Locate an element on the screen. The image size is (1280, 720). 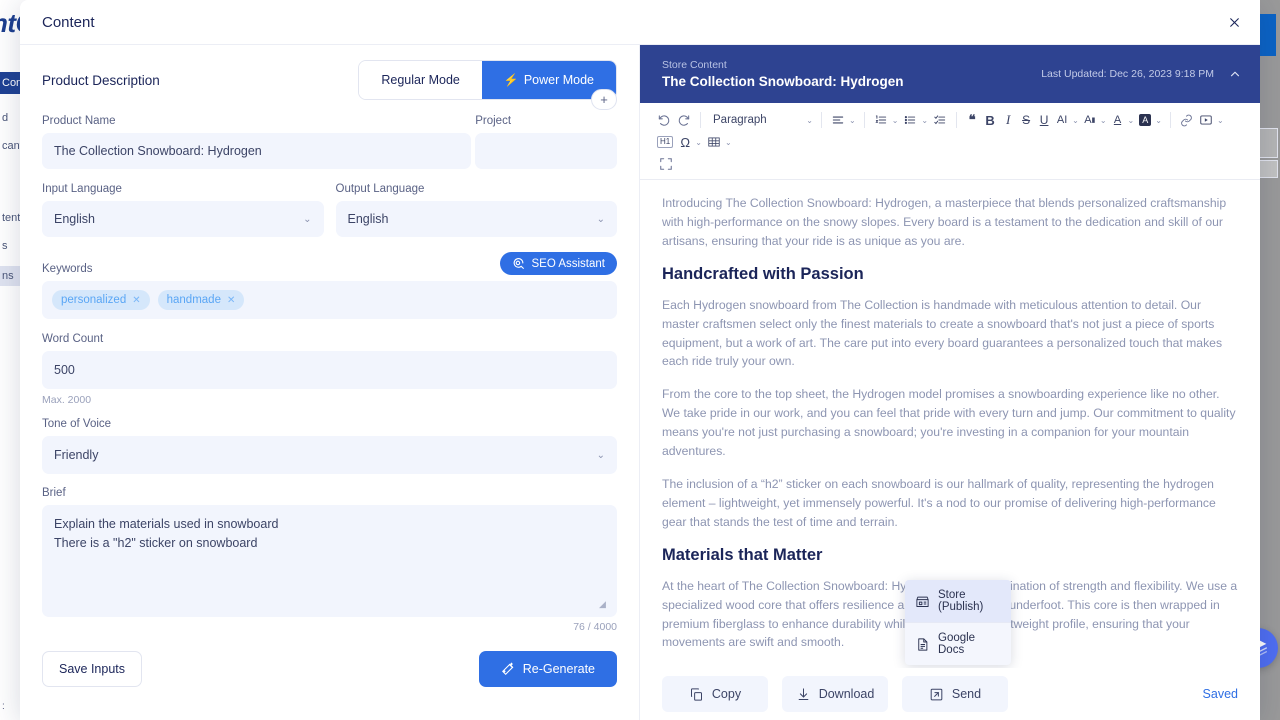
background-nav-item-4: s is located at coordinates (4, 246).